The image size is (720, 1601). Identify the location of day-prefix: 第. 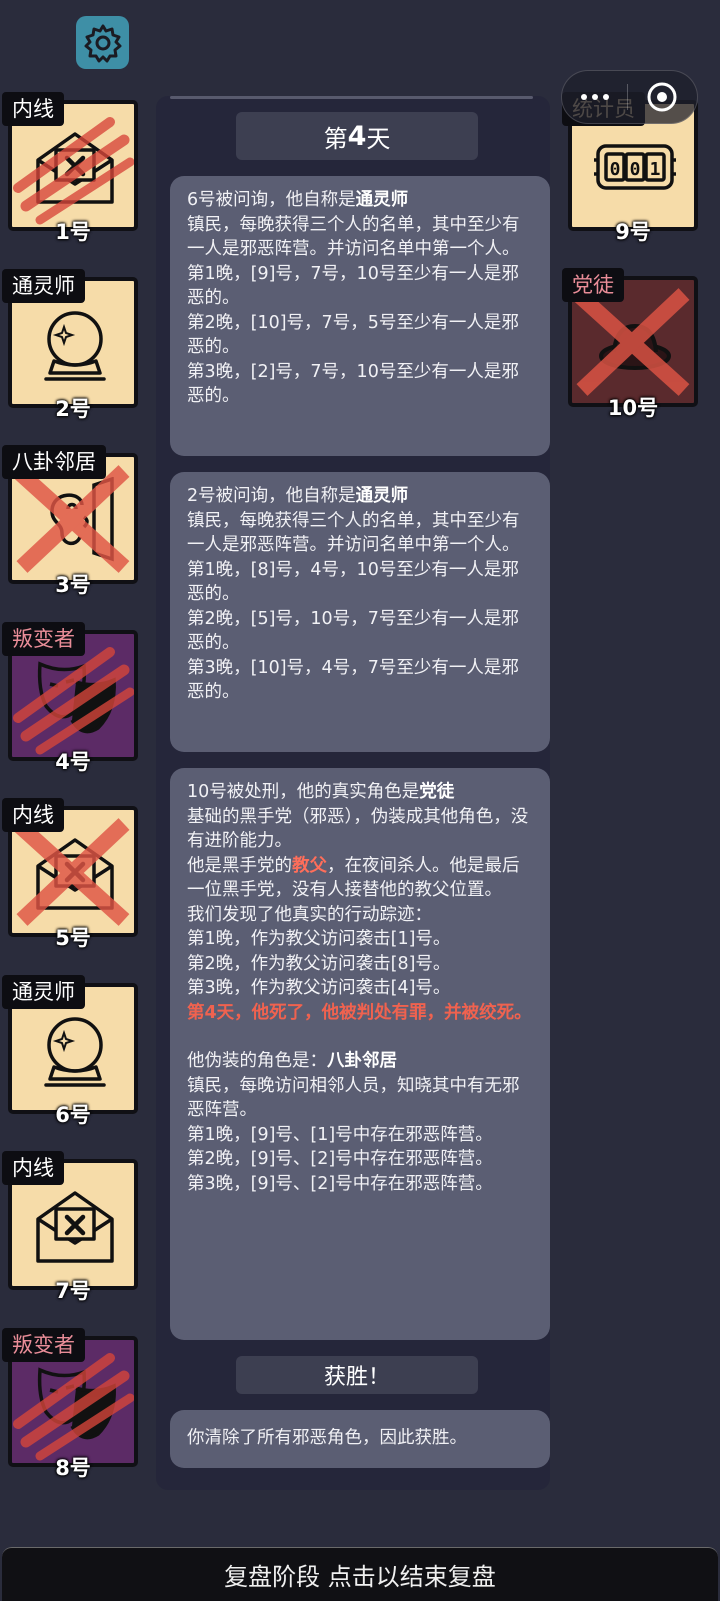
(335, 138).